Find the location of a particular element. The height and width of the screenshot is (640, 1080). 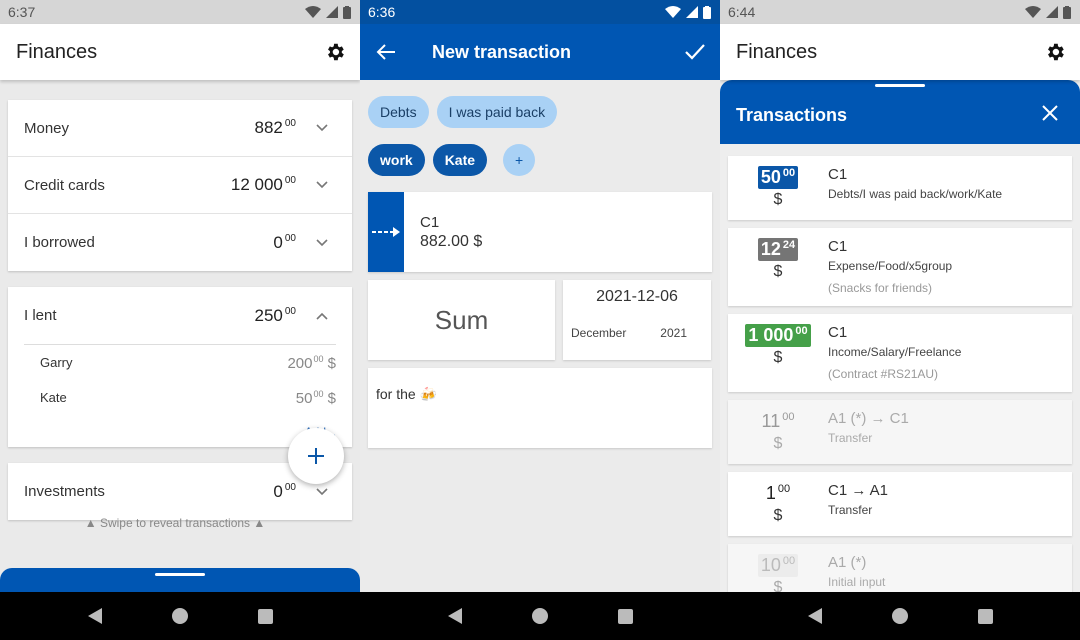

lent-list: Garry 20000 $ Kate 5000 $ is located at coordinates (180, 379).